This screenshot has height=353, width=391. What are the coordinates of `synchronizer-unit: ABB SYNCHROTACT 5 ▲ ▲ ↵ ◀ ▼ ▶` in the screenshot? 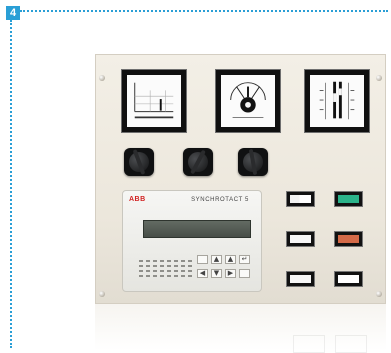 It's located at (192, 241).